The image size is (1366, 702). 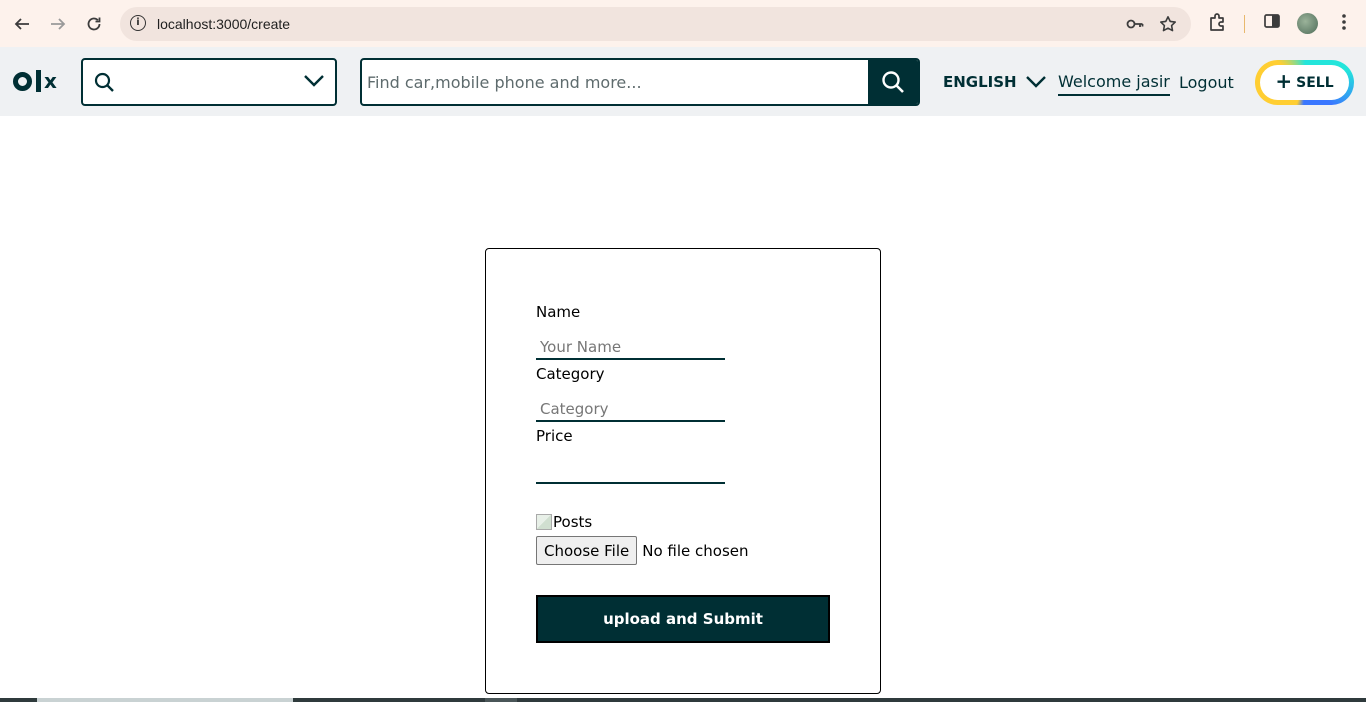 What do you see at coordinates (22, 81) in the screenshot?
I see `logo-o-shape` at bounding box center [22, 81].